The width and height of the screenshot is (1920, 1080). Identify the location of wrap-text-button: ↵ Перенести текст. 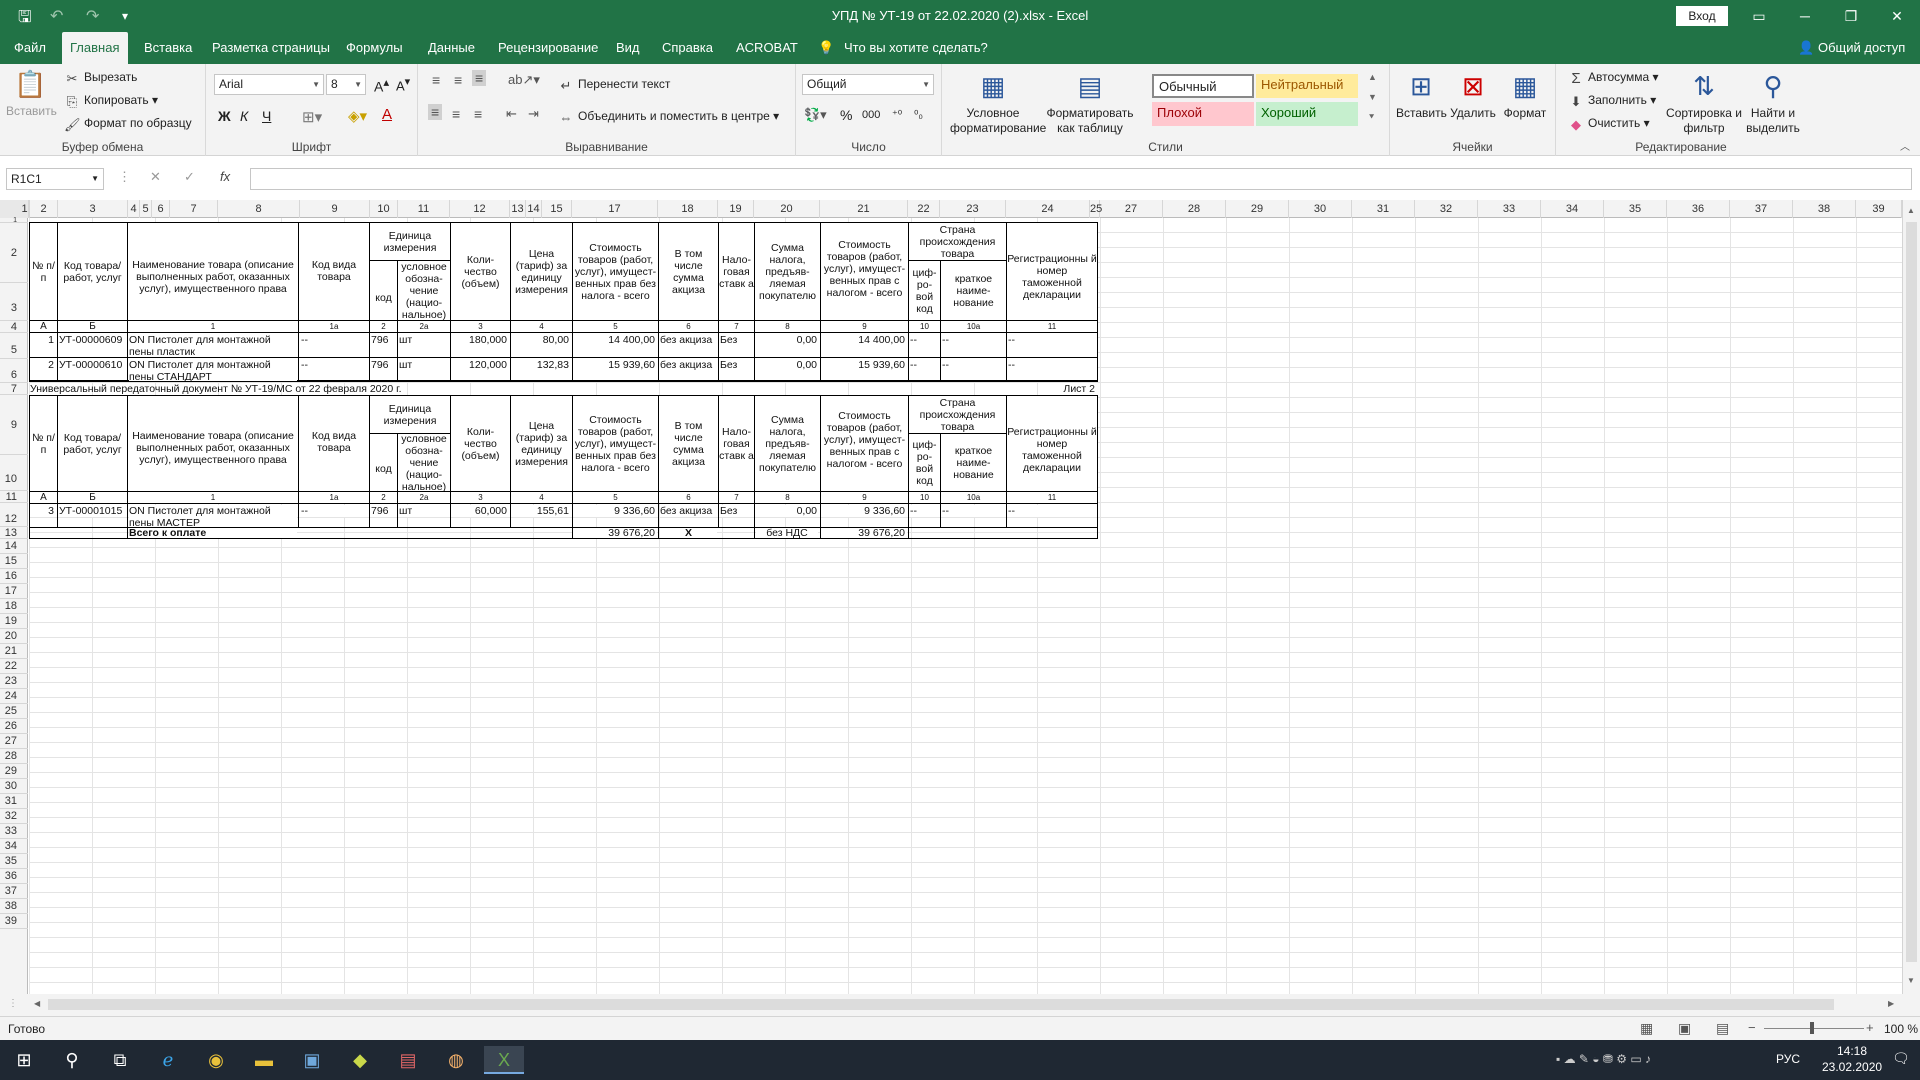
(614, 85).